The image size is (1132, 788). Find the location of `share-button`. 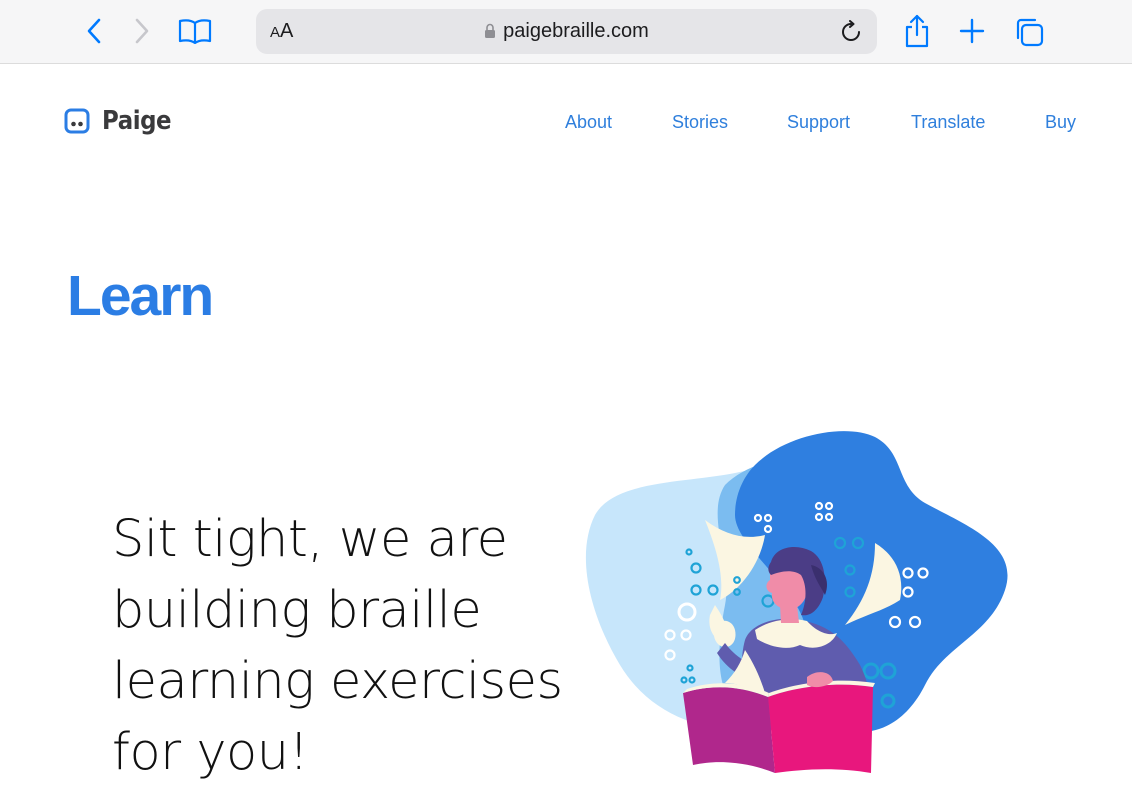

share-button is located at coordinates (917, 31).